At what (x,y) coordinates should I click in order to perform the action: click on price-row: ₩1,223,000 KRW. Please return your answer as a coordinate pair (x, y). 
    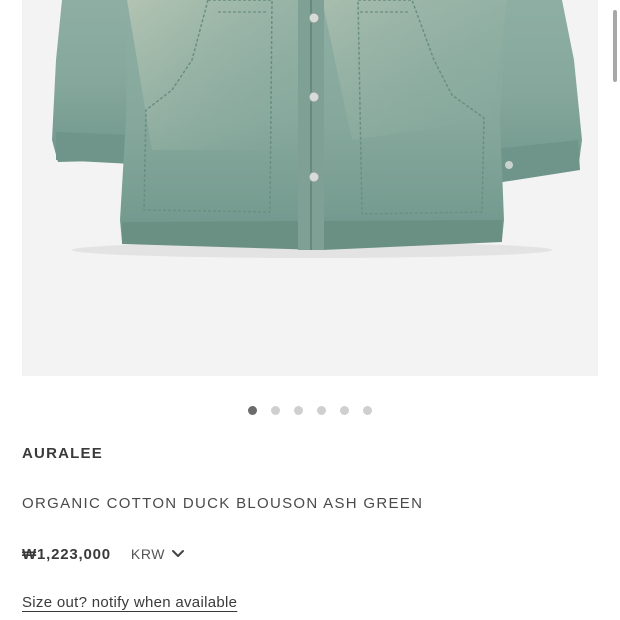
    Looking at the image, I should click on (103, 554).